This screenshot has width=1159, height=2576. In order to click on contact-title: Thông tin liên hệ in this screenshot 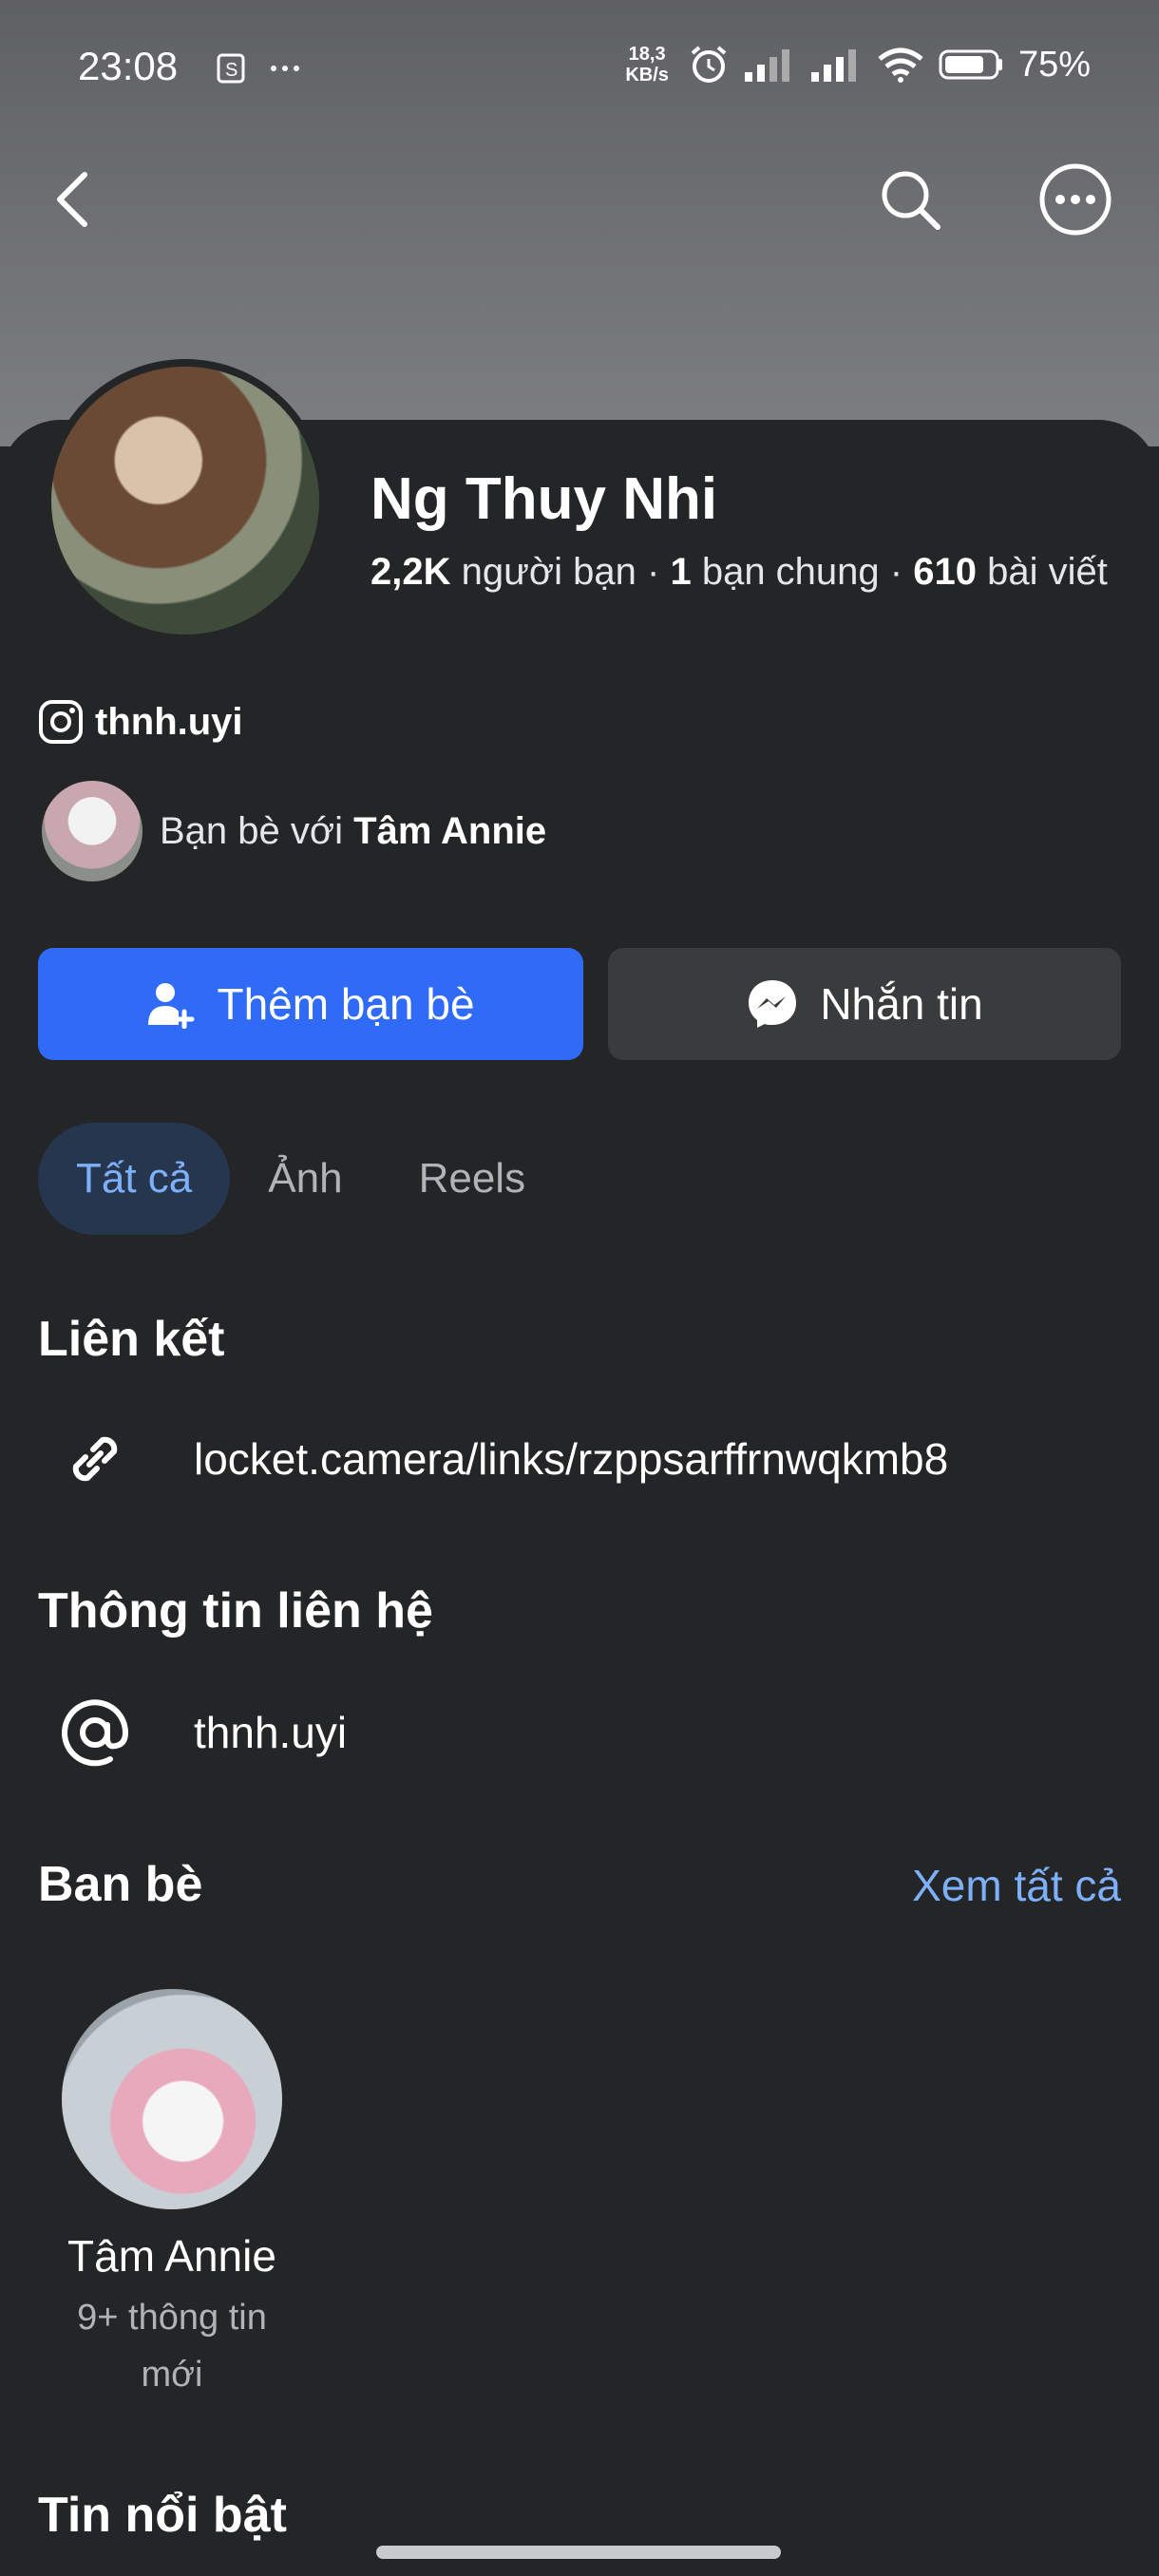, I will do `click(235, 1610)`.